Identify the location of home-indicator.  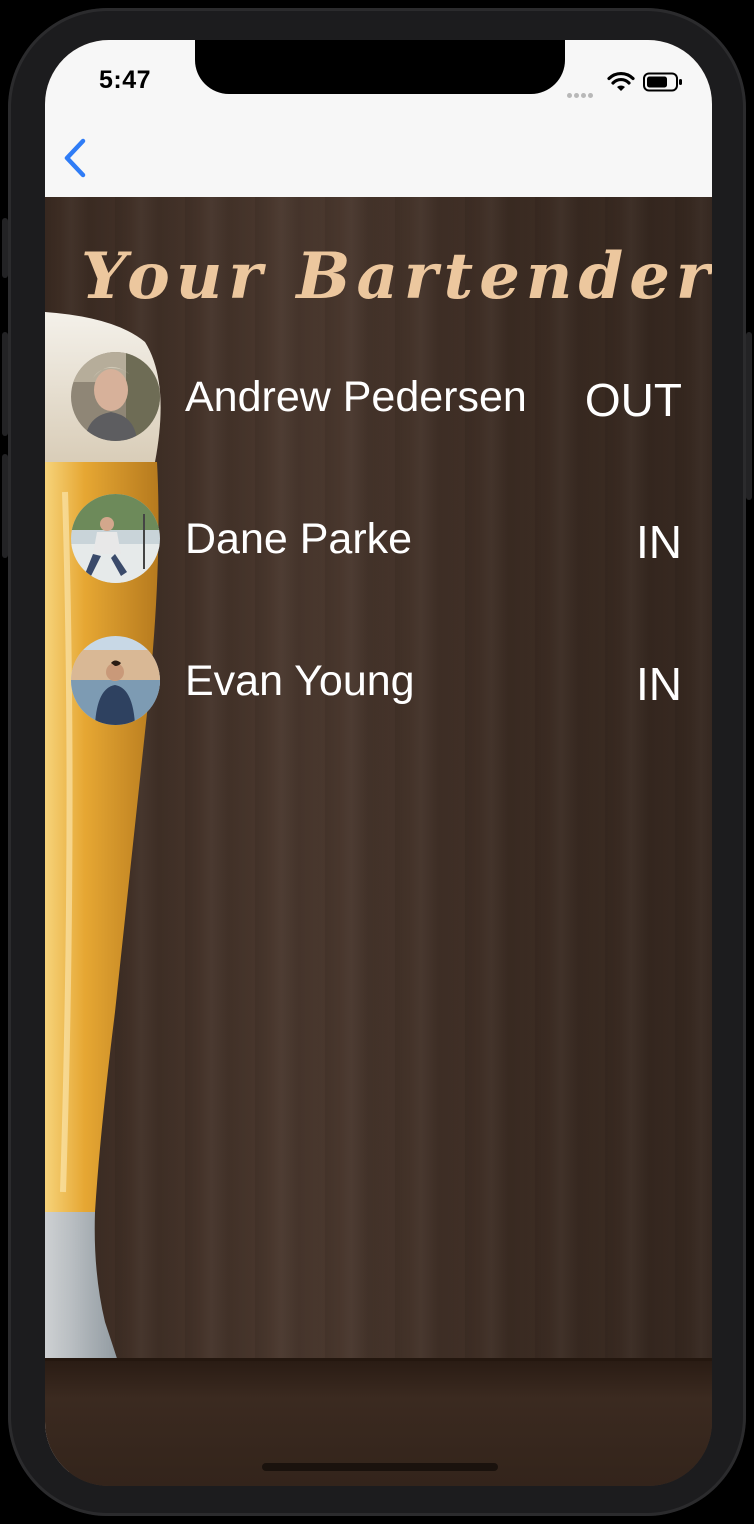
(380, 1467).